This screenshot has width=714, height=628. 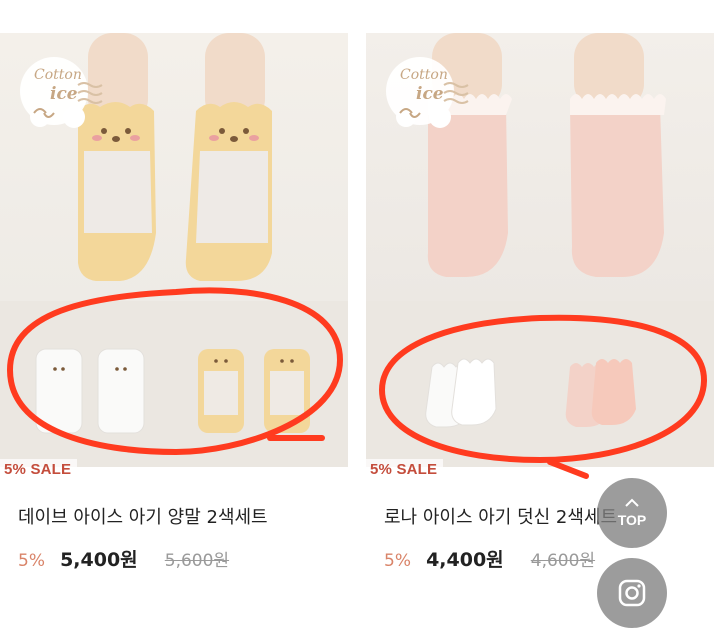 I want to click on product-title: 데이브 아이스 아기 양말 2색세트, so click(x=183, y=516).